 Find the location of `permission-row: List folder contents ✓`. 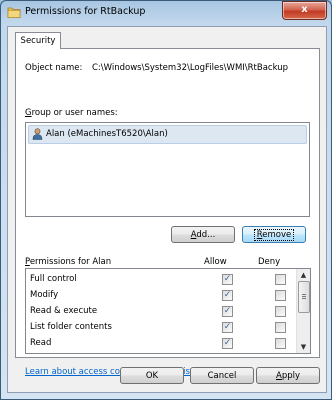

permission-row: List folder contents ✓ is located at coordinates (161, 328).